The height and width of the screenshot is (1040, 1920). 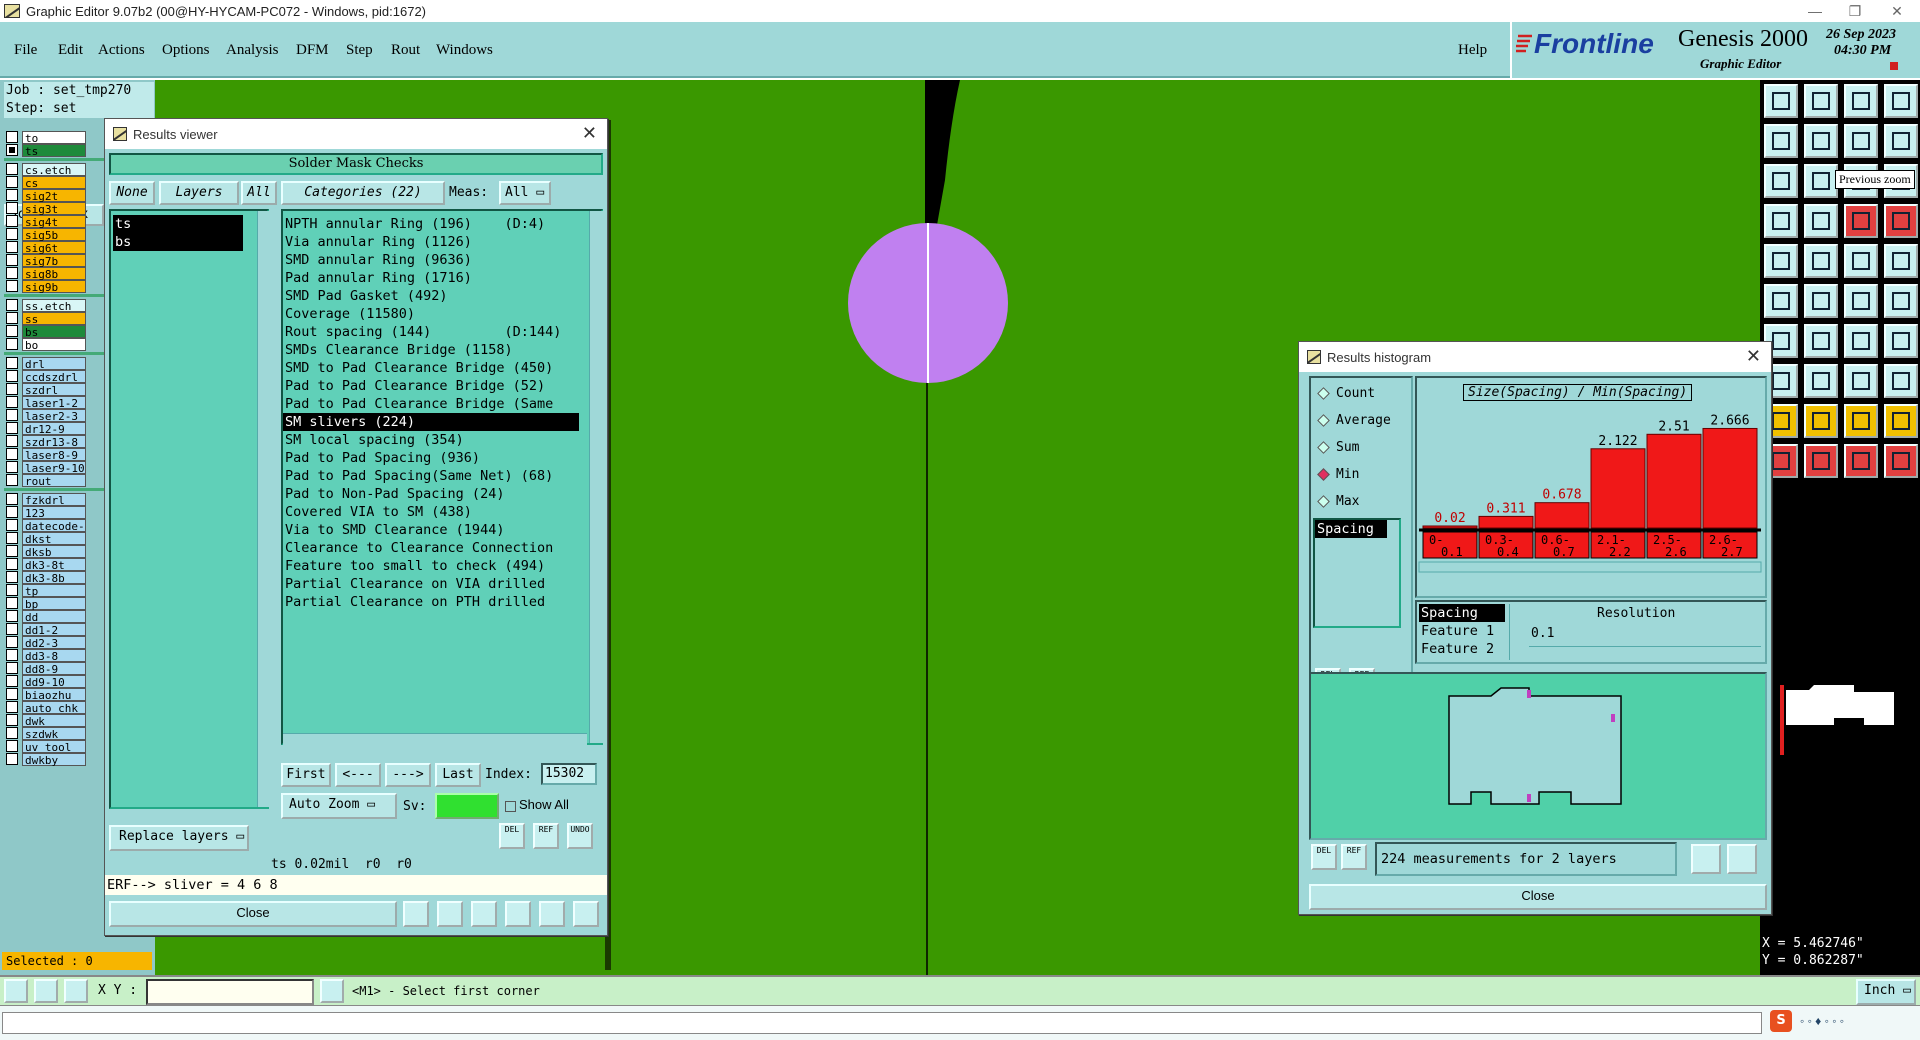 I want to click on mode-option: Average, so click(x=1354, y=420).